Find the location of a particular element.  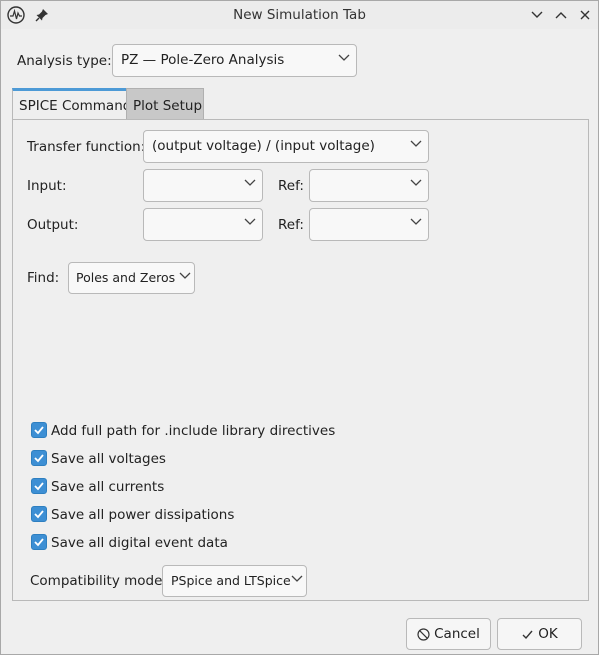

minimize-chevron-icon is located at coordinates (537, 15).